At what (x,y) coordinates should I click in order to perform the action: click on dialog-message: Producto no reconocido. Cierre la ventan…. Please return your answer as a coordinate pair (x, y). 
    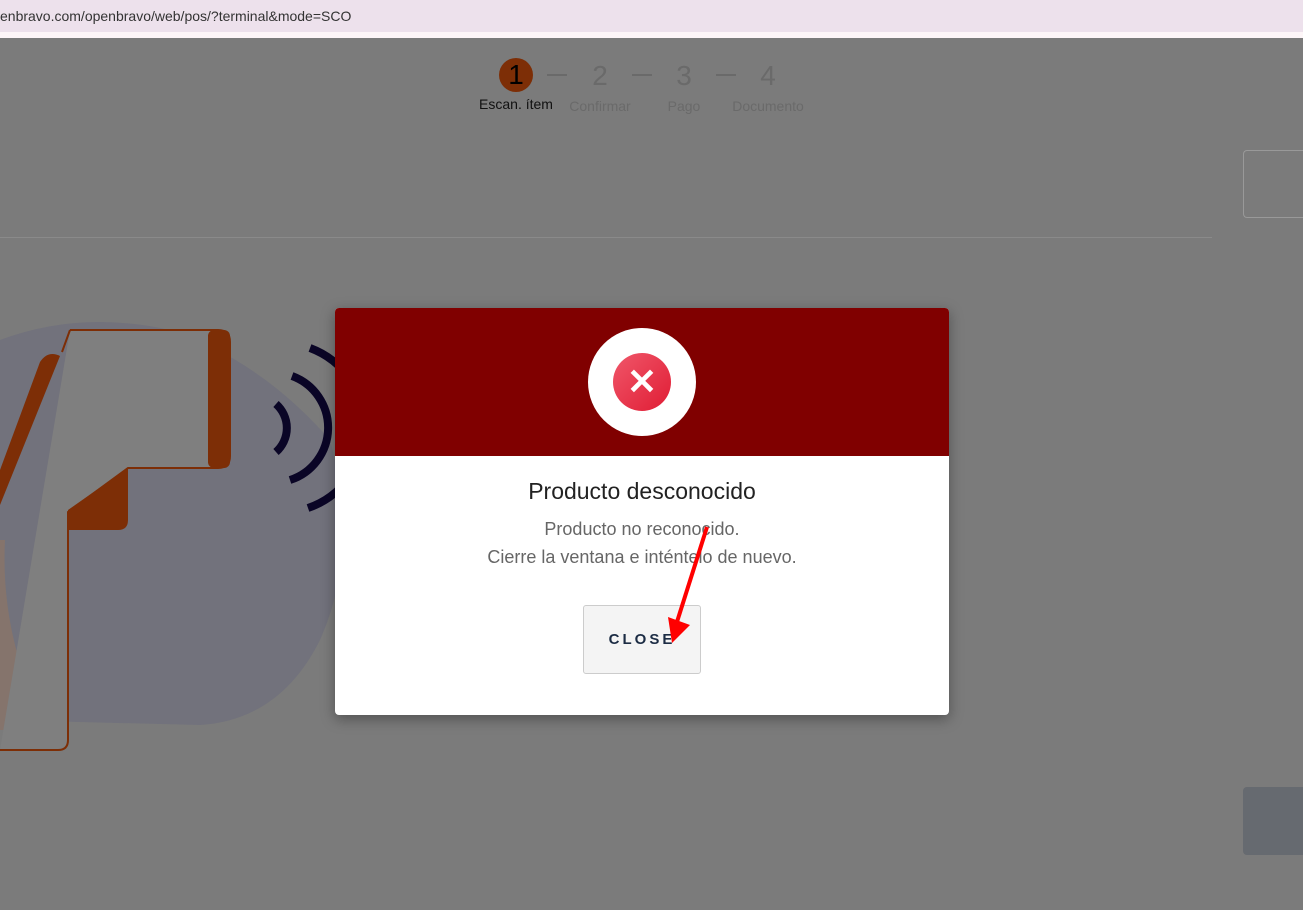
    Looking at the image, I should click on (642, 543).